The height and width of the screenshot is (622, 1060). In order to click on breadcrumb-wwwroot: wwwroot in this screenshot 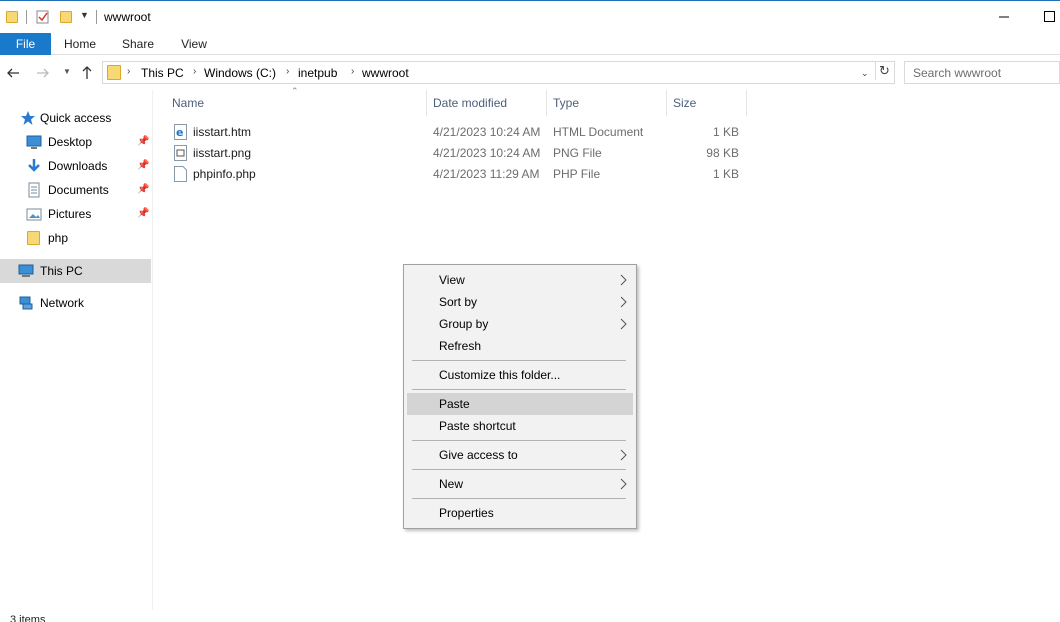, I will do `click(385, 73)`.